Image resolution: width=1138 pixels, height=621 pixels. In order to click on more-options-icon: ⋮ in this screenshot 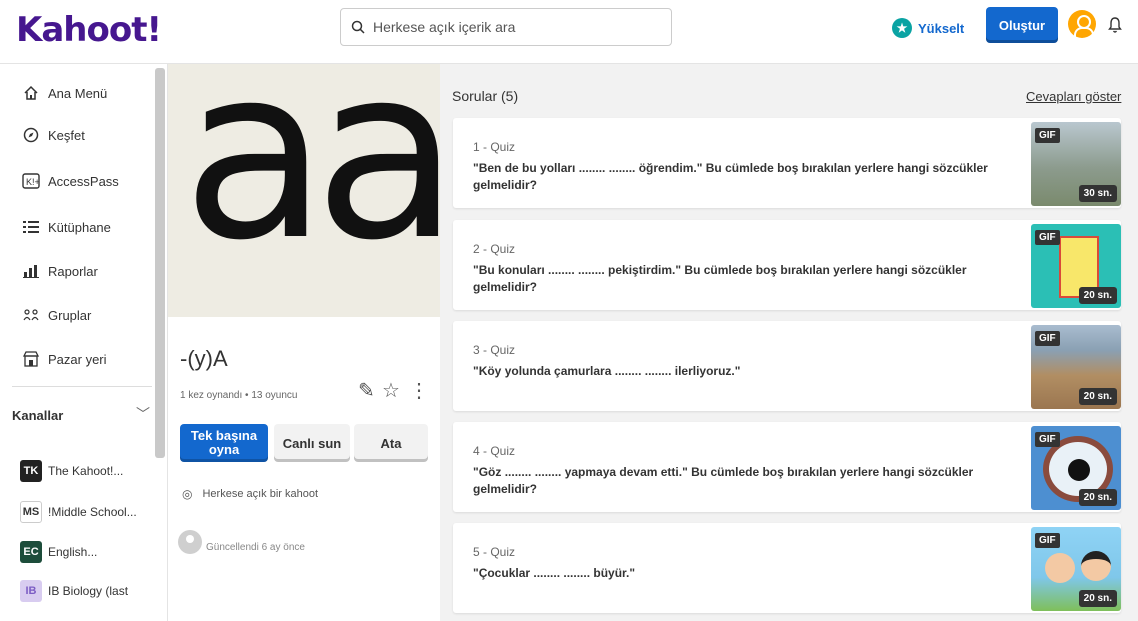, I will do `click(419, 390)`.